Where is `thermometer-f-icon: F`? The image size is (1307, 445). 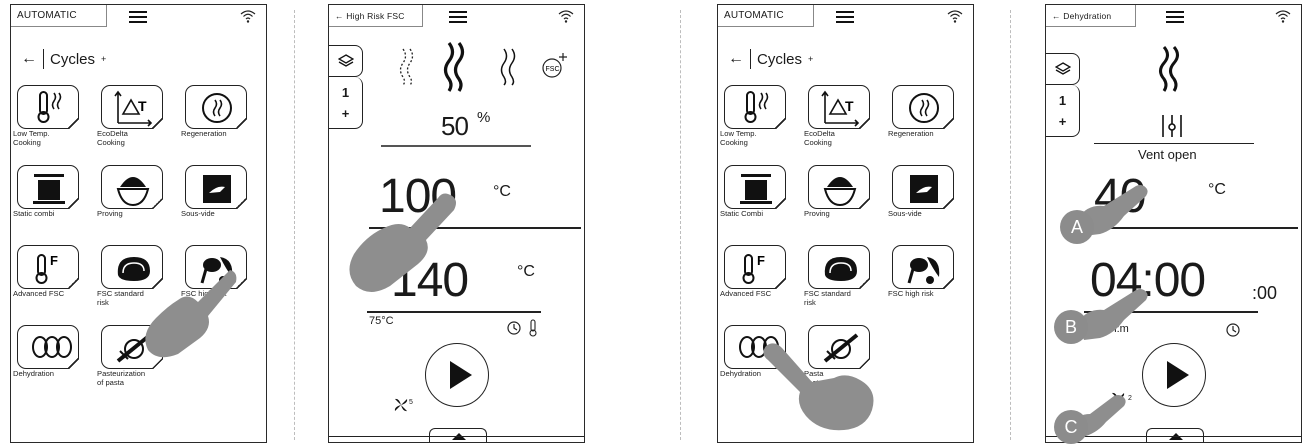 thermometer-f-icon: F is located at coordinates (753, 268).